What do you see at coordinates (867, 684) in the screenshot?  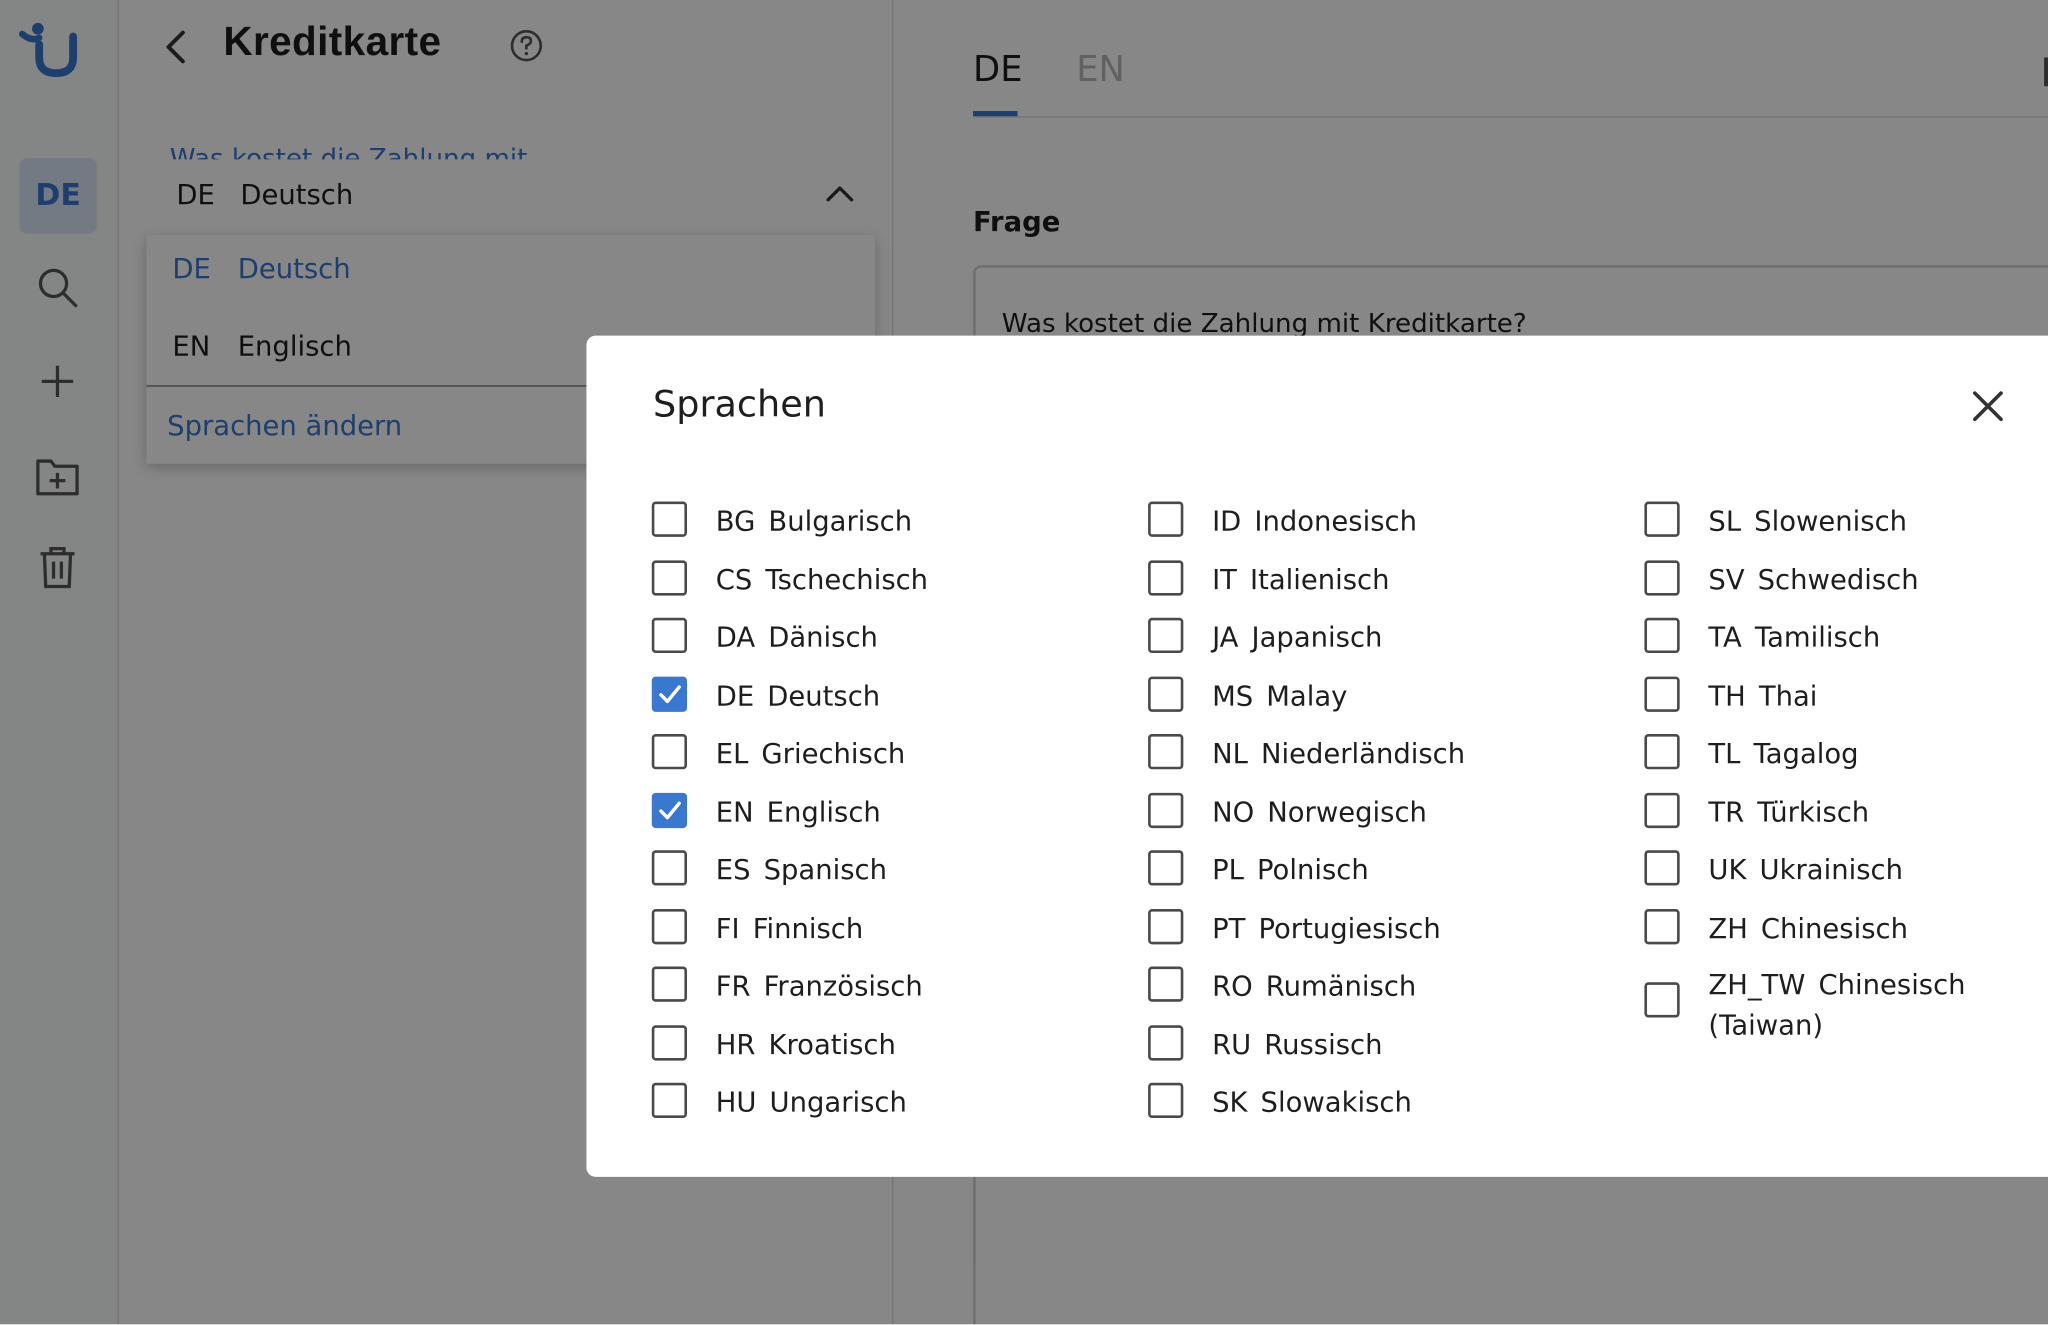 I see `language-option-de: DE Deutsch` at bounding box center [867, 684].